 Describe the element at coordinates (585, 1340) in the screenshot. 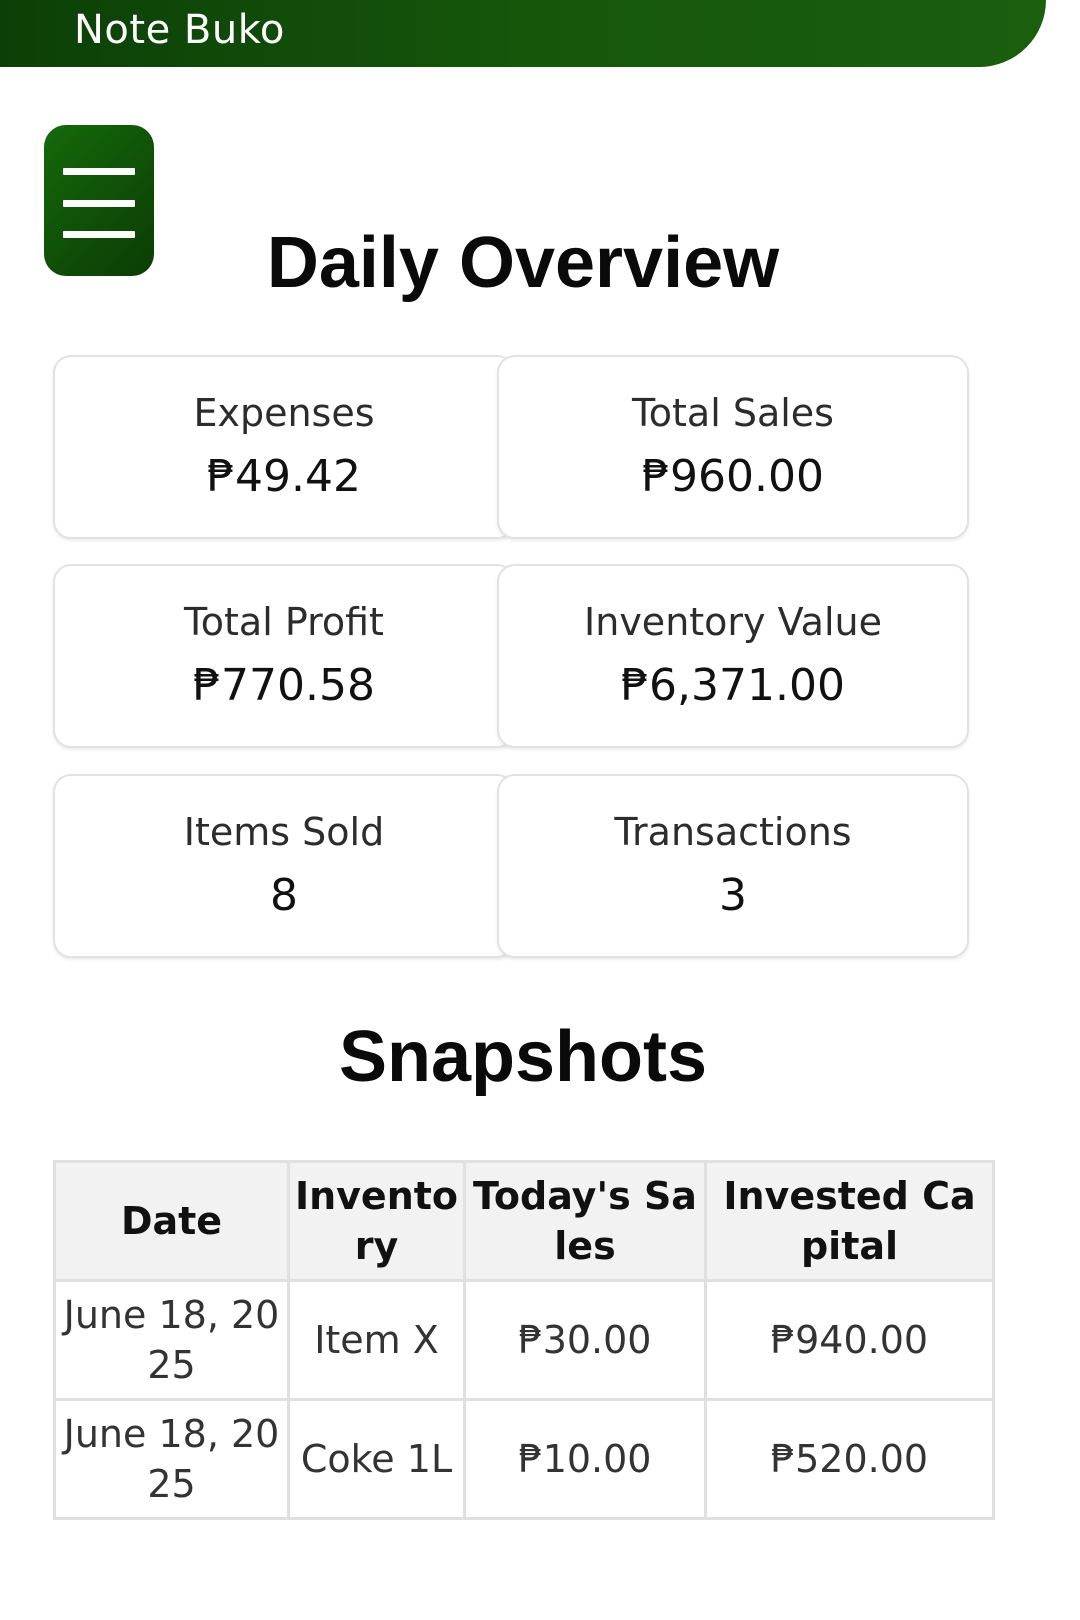

I see `cell-todays-sales: ₱30.00` at that location.